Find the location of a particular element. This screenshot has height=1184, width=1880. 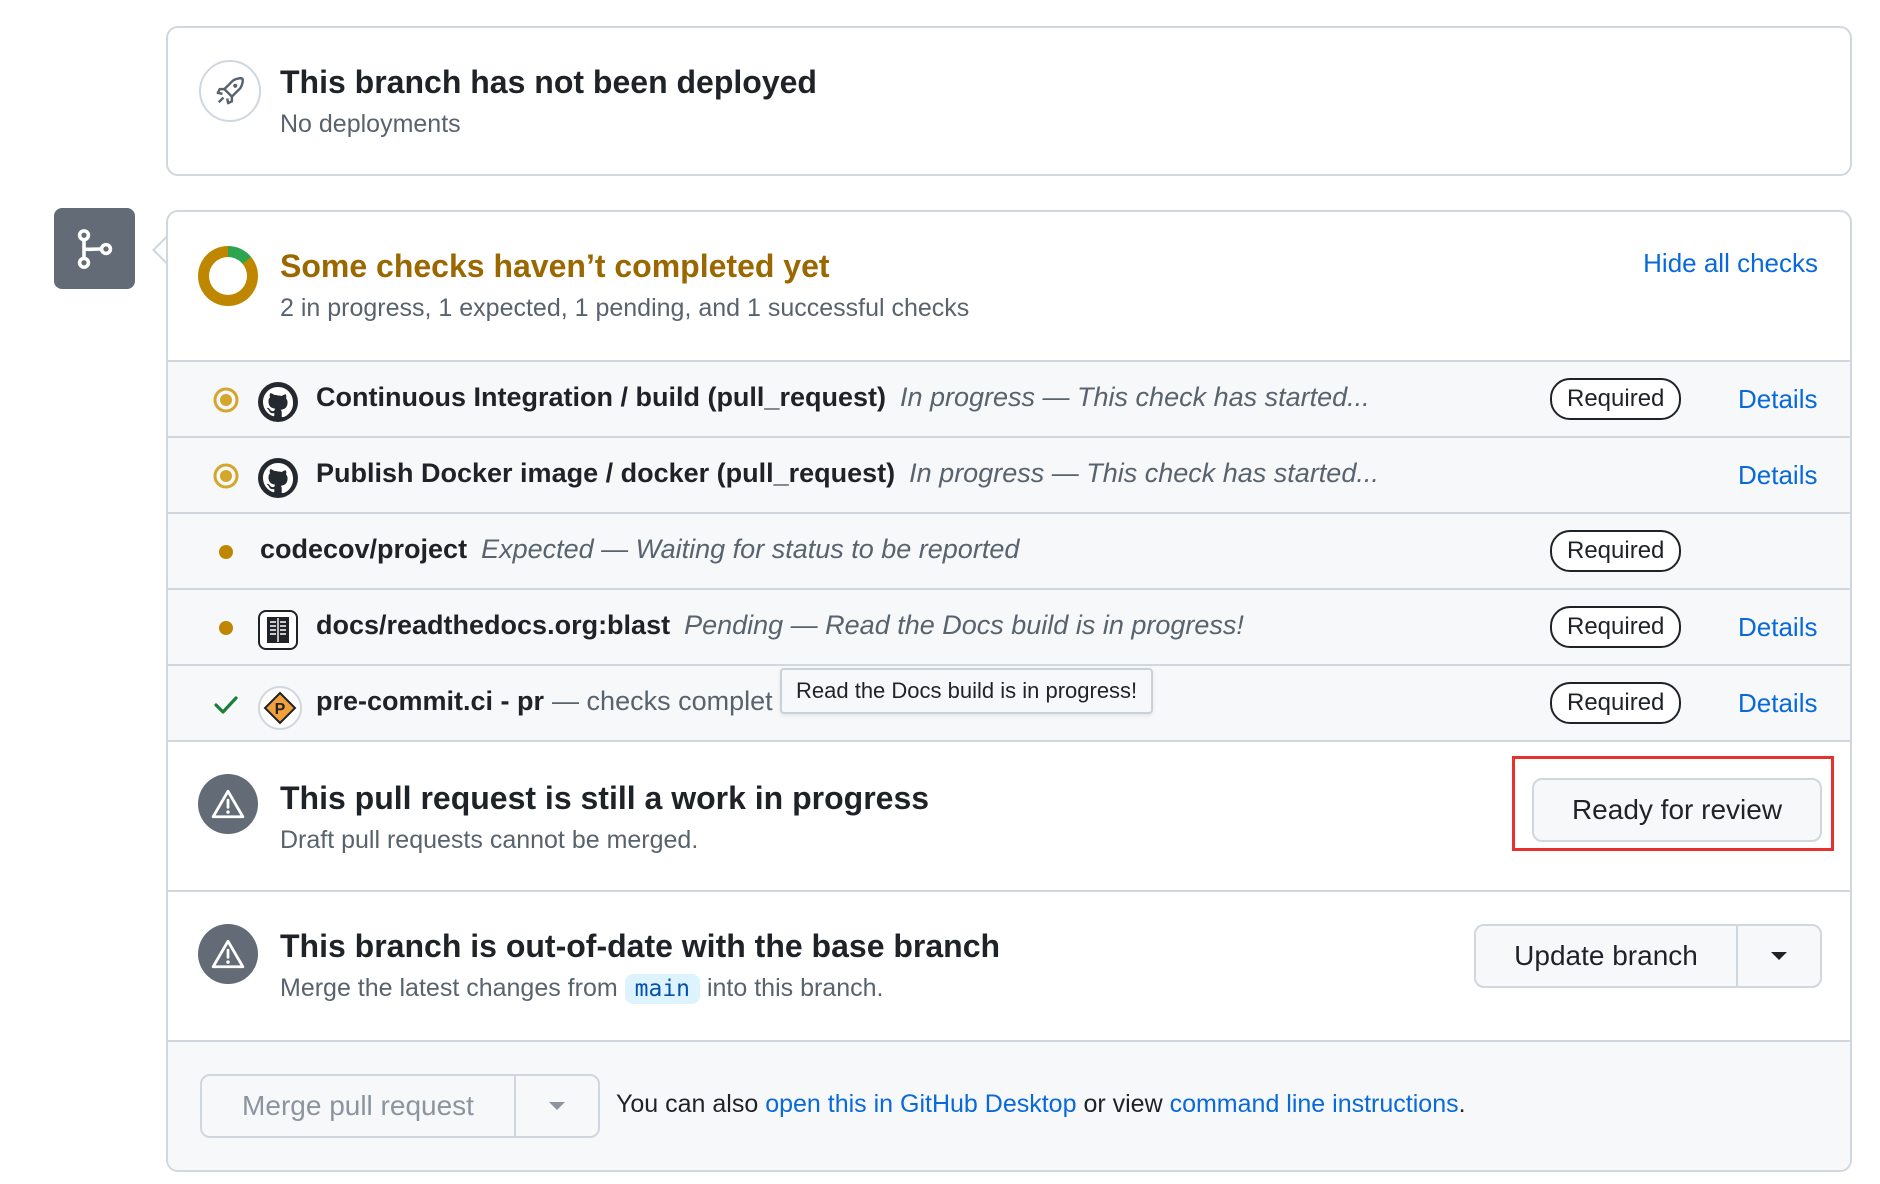

highlight-box is located at coordinates (1673, 803).